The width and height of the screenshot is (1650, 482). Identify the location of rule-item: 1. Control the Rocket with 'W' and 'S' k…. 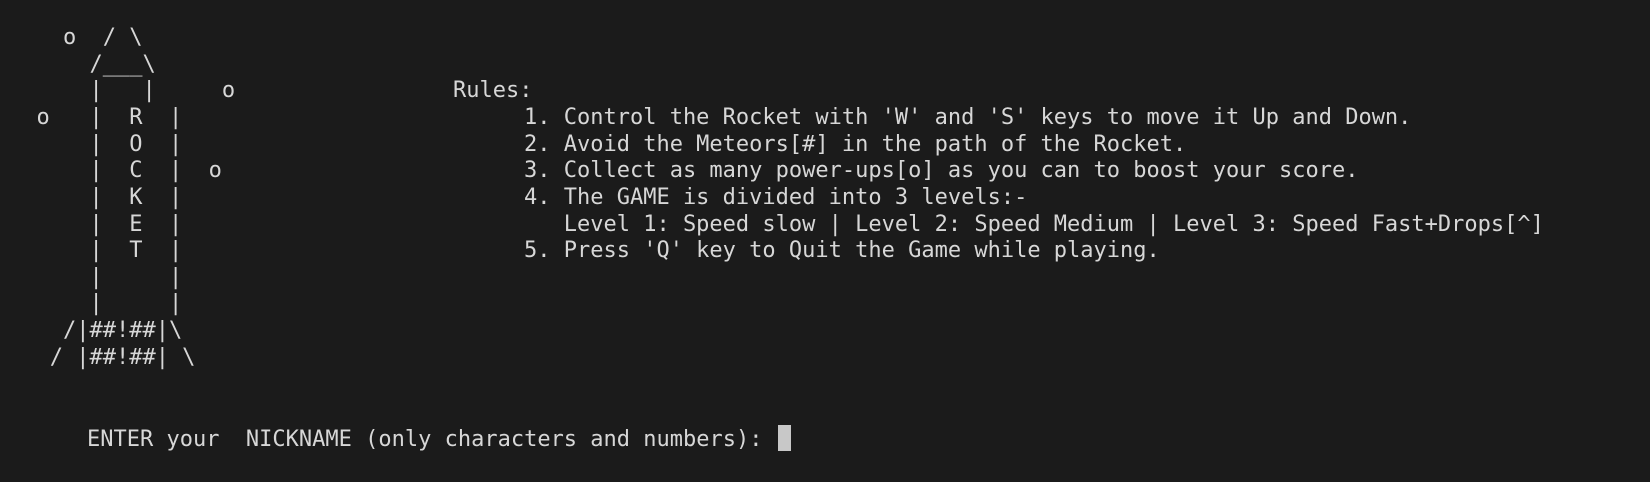
(968, 117).